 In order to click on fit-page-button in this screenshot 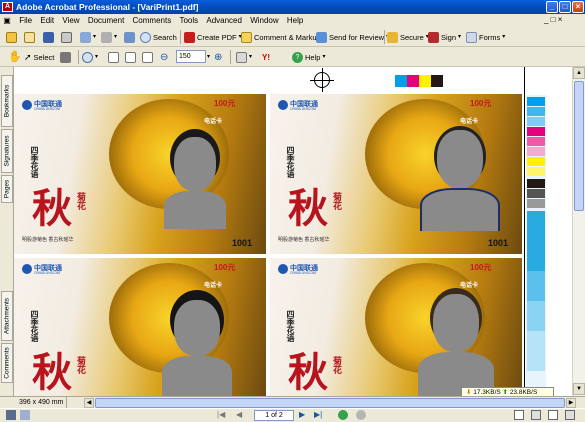, I will do `click(130, 57)`.